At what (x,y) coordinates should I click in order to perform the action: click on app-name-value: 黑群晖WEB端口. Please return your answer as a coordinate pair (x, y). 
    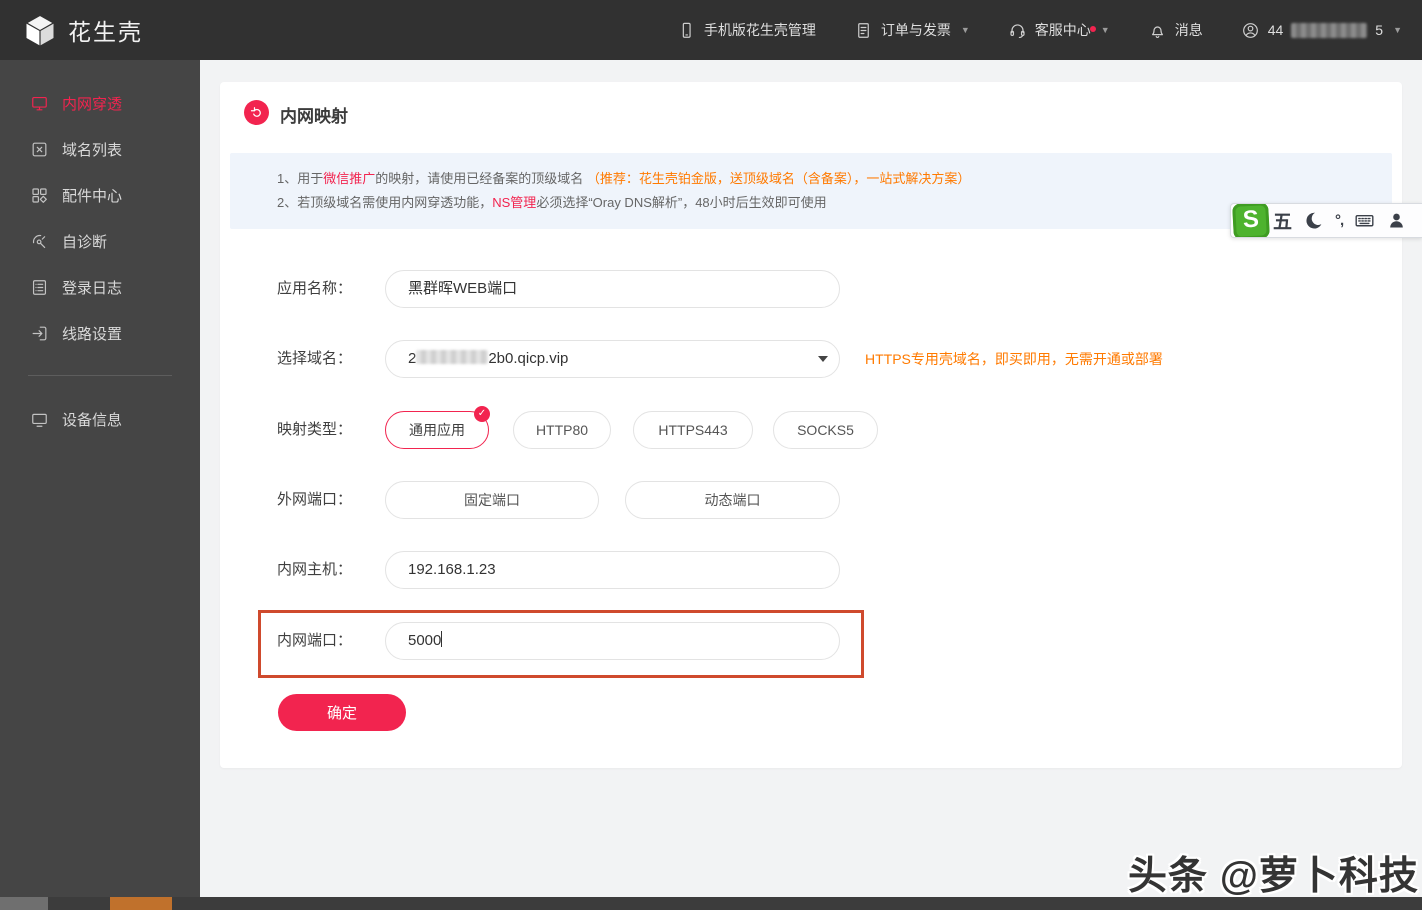
    Looking at the image, I should click on (463, 288).